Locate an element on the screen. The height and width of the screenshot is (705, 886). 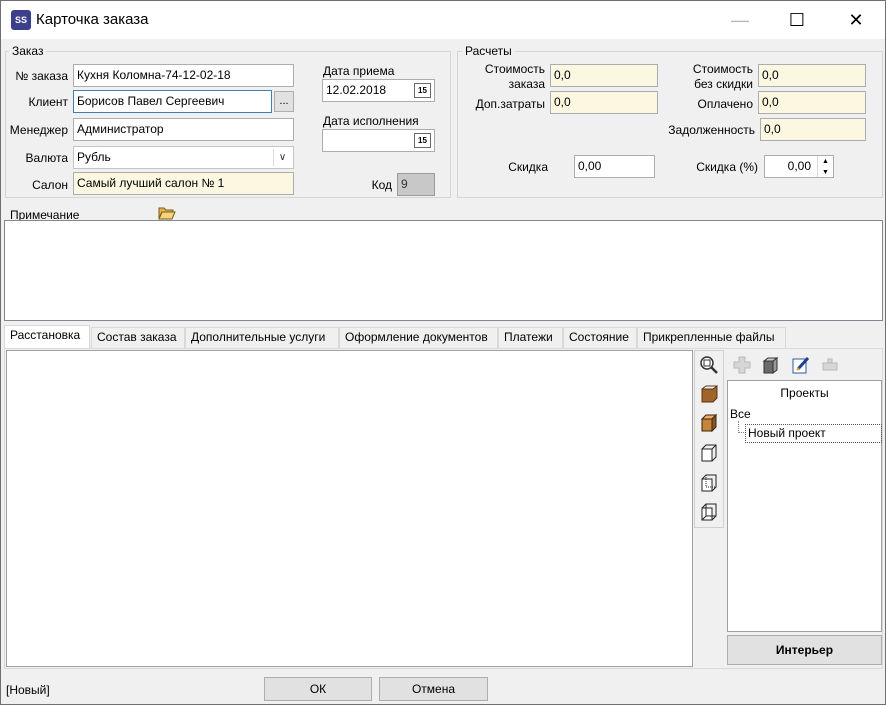
date-received-value: 12.02.2018 is located at coordinates (356, 90).